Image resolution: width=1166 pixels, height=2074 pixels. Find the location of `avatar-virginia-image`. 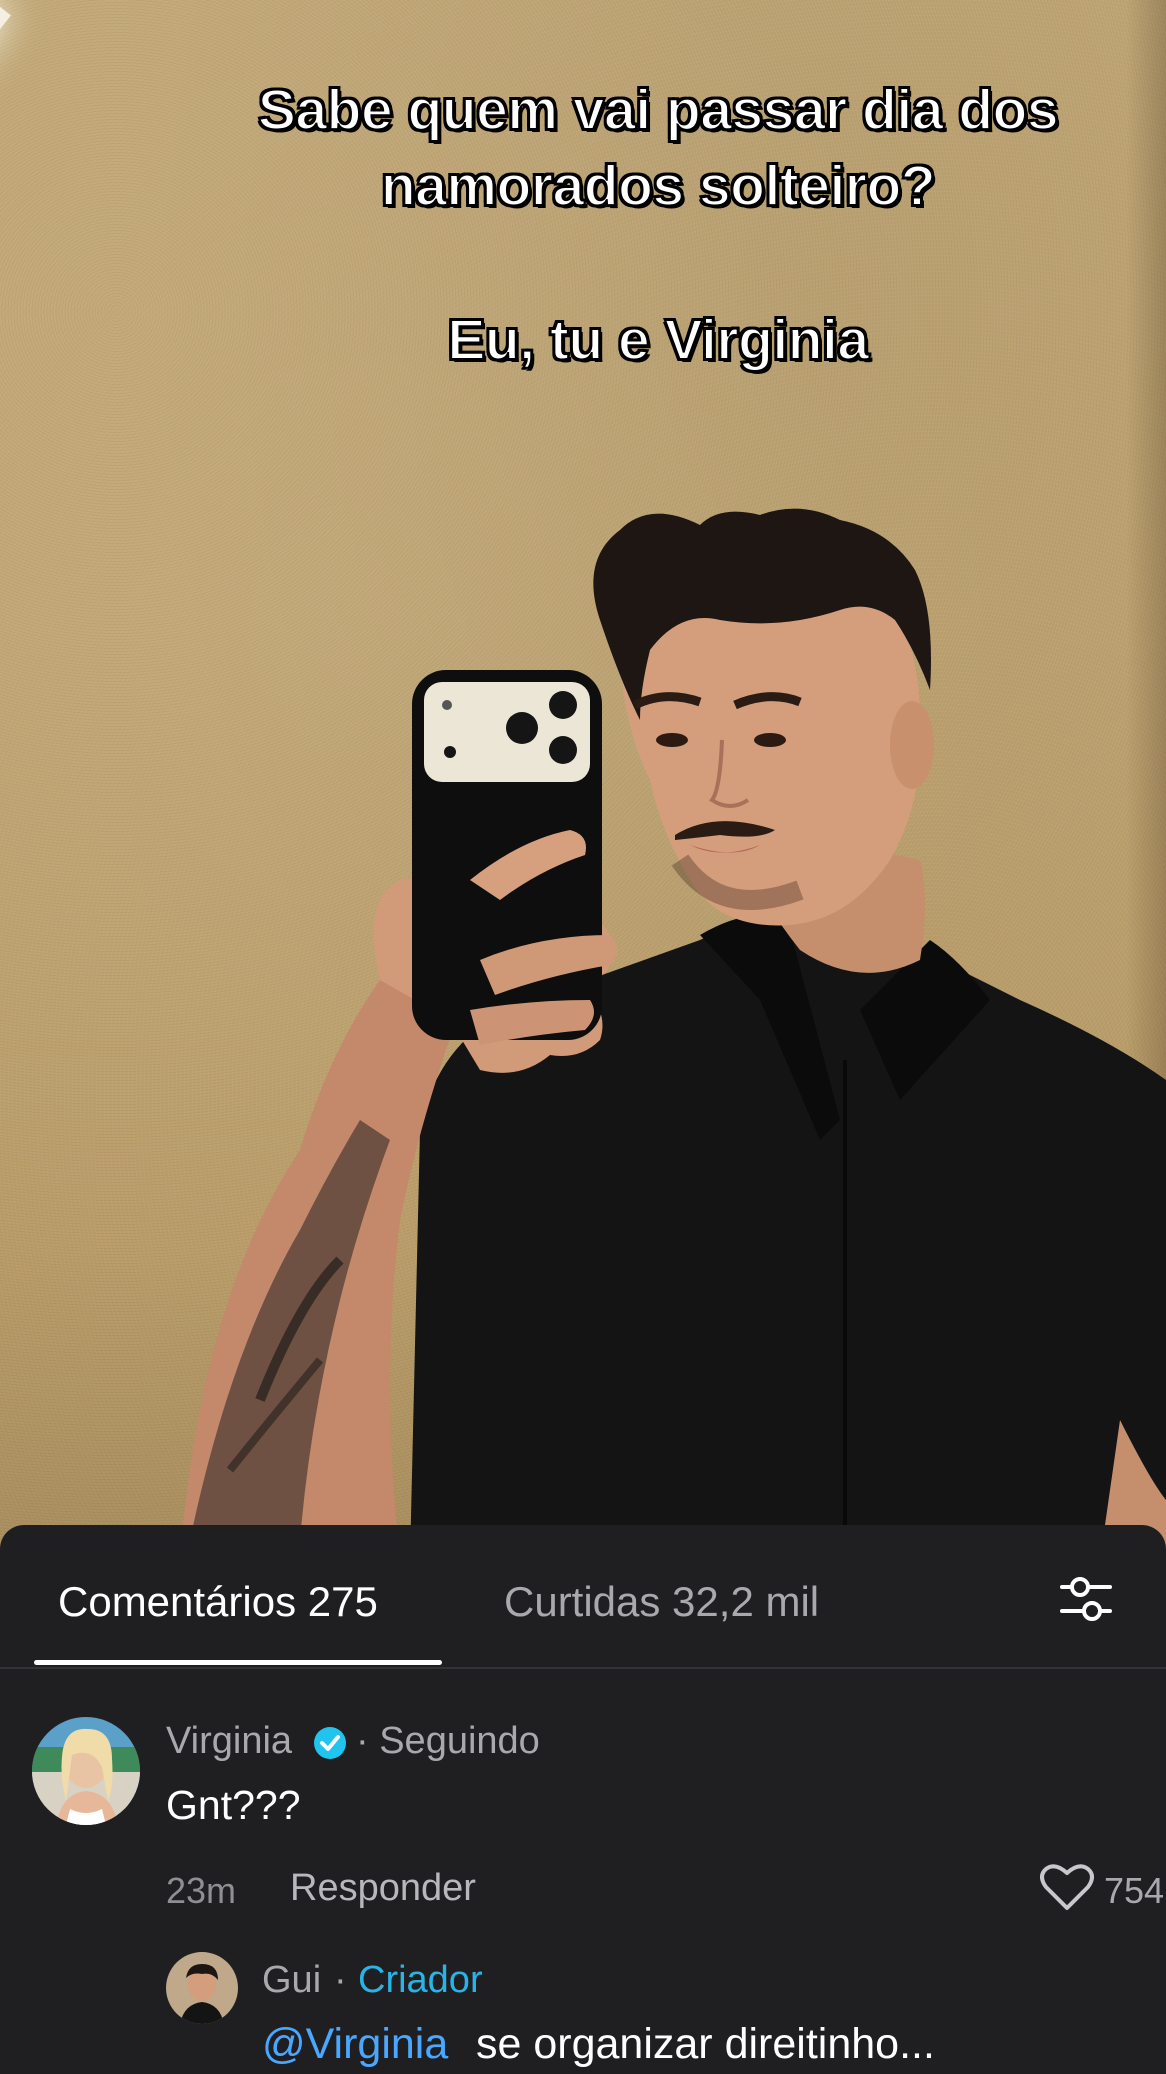

avatar-virginia-image is located at coordinates (86, 1771).